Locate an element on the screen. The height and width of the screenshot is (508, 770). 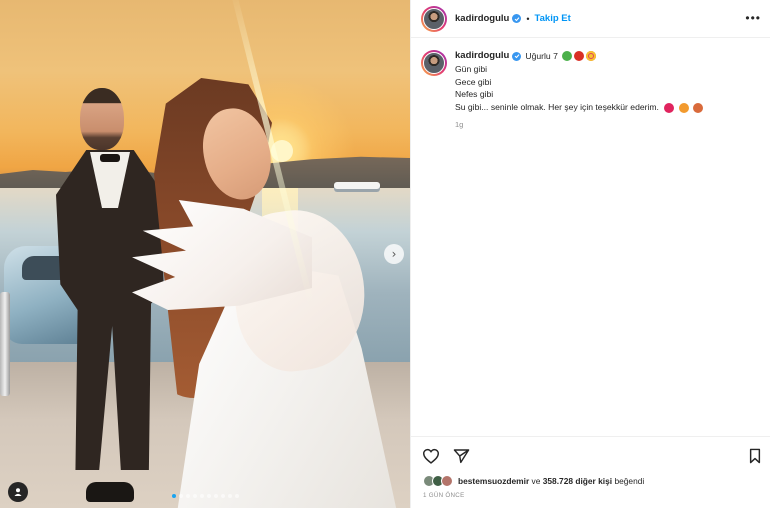
liker-avatar is located at coordinates (447, 481).